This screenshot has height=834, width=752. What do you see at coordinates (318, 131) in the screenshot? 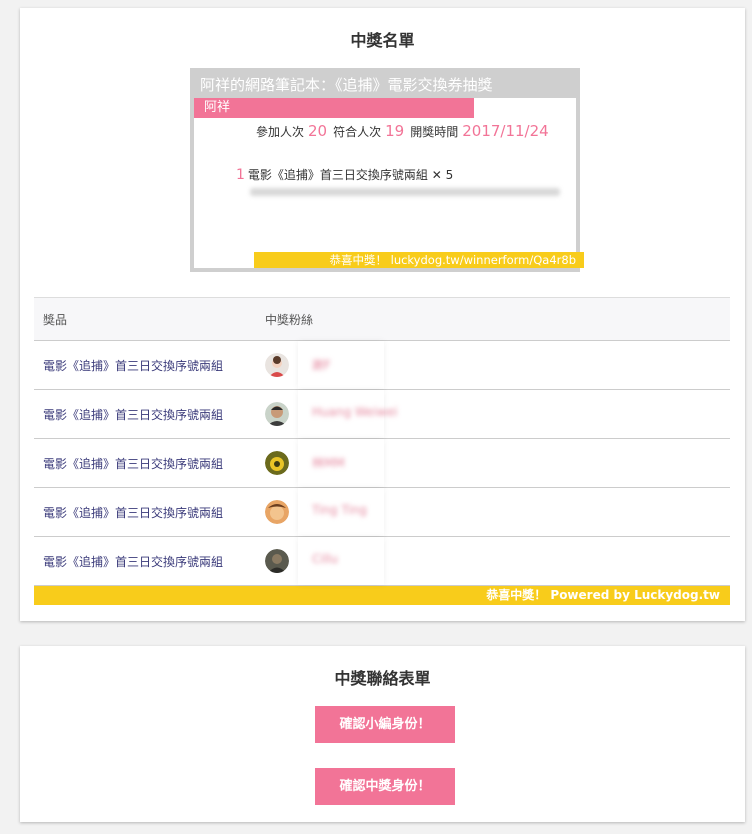
I see `participants-count: 20` at bounding box center [318, 131].